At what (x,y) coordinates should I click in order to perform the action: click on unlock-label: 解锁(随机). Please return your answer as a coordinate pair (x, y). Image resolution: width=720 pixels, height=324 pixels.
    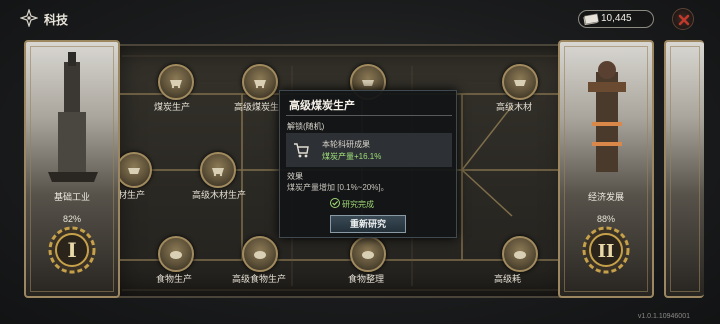
    Looking at the image, I should click on (306, 126).